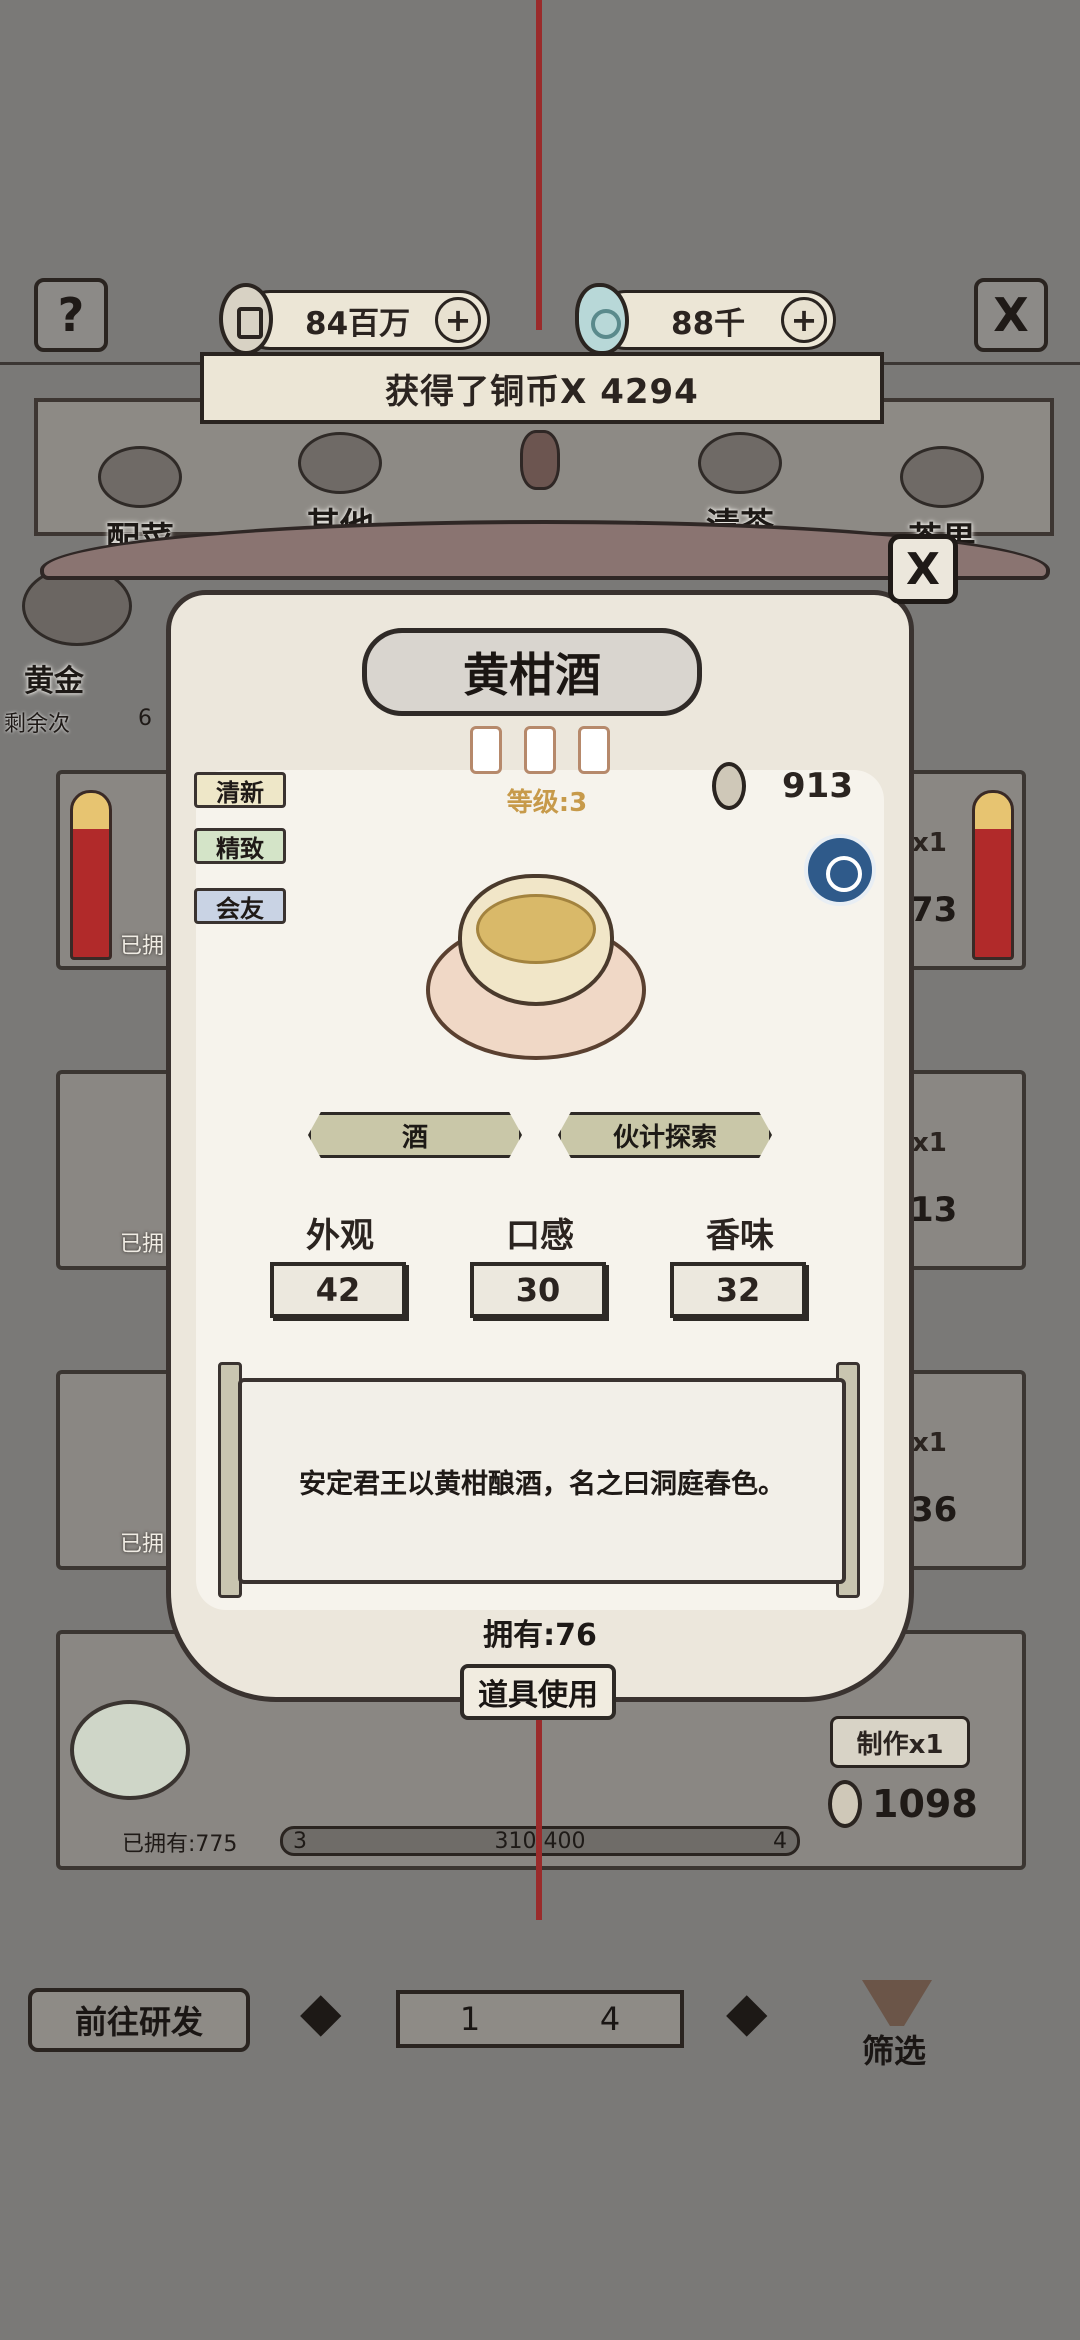  I want to click on dish-level: 等级:3, so click(547, 803).